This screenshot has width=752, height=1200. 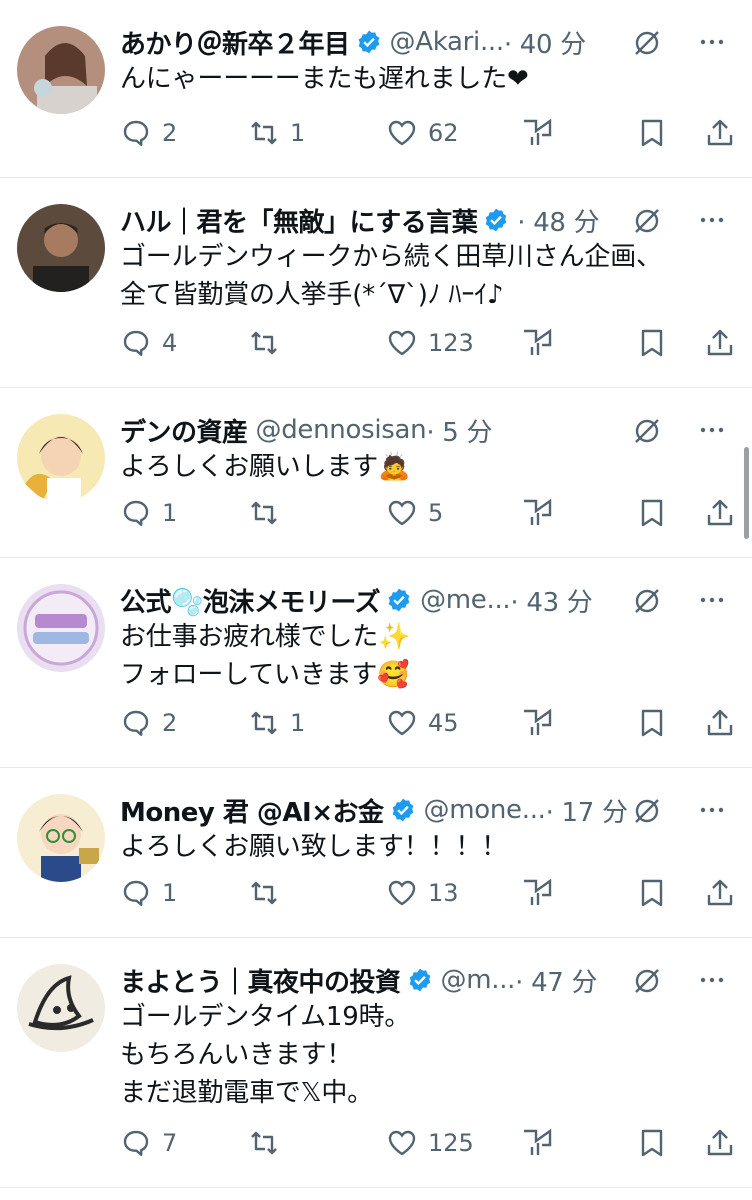 What do you see at coordinates (170, 133) in the screenshot?
I see `reply-count: 2` at bounding box center [170, 133].